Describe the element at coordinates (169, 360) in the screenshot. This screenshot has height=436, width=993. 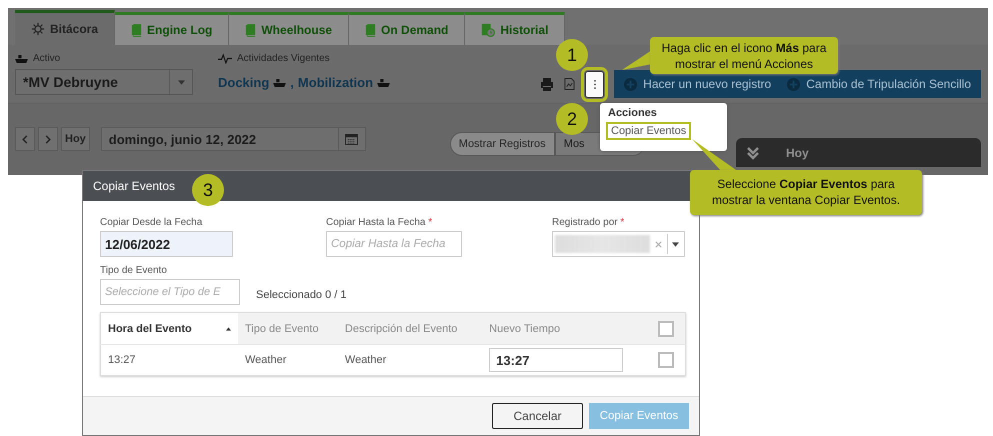
I see `table-cell: 13:27` at that location.